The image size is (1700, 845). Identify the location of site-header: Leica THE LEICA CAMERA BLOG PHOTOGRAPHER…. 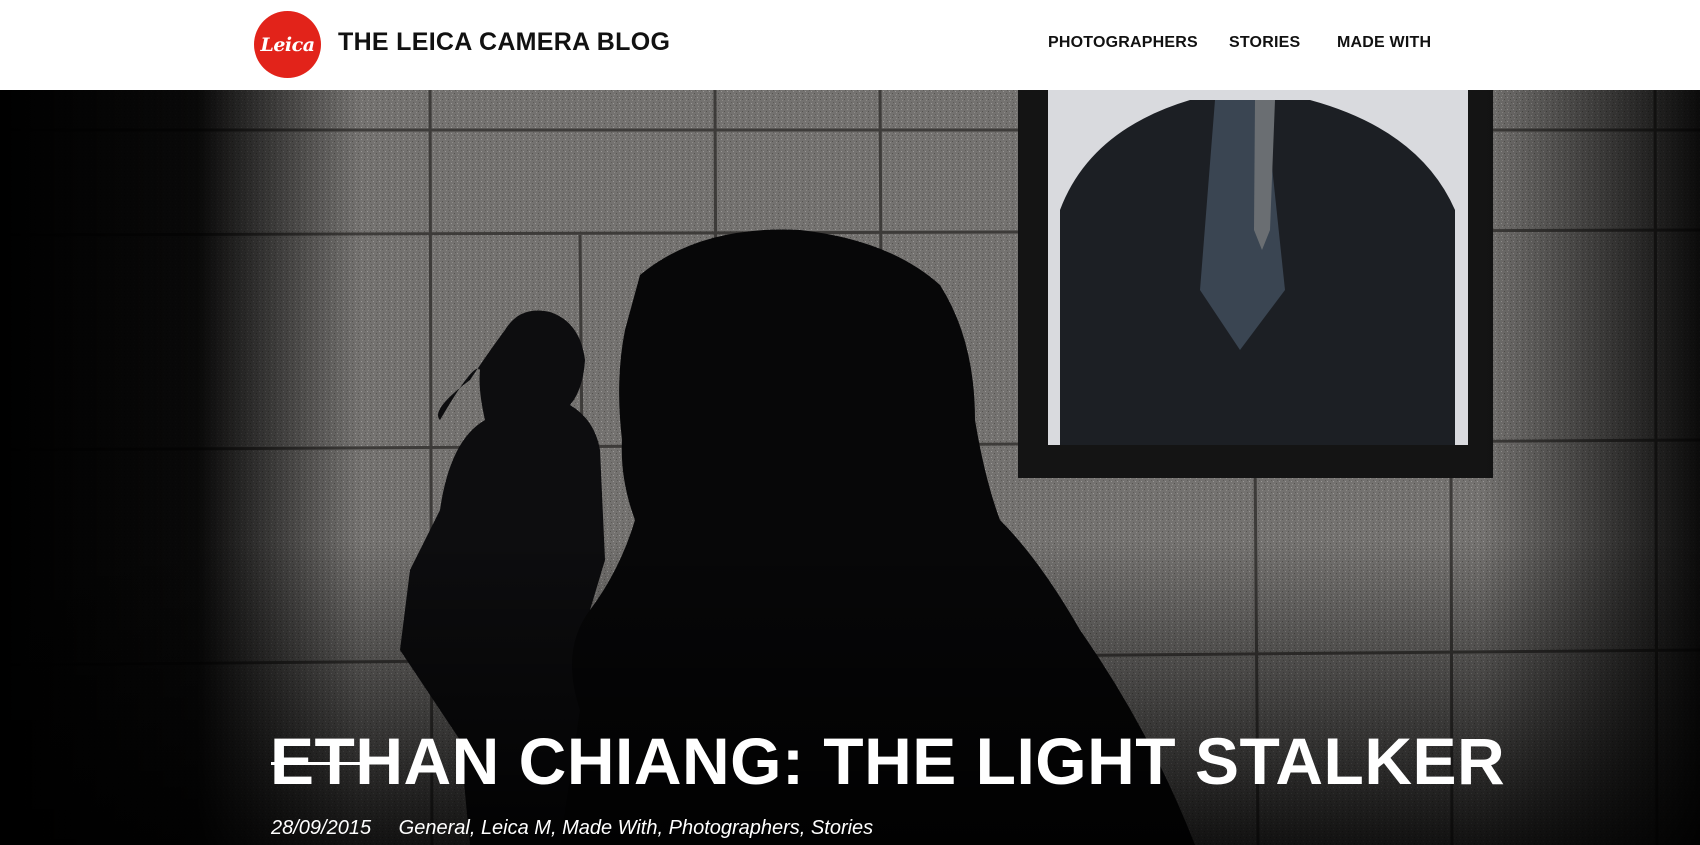
(850, 45).